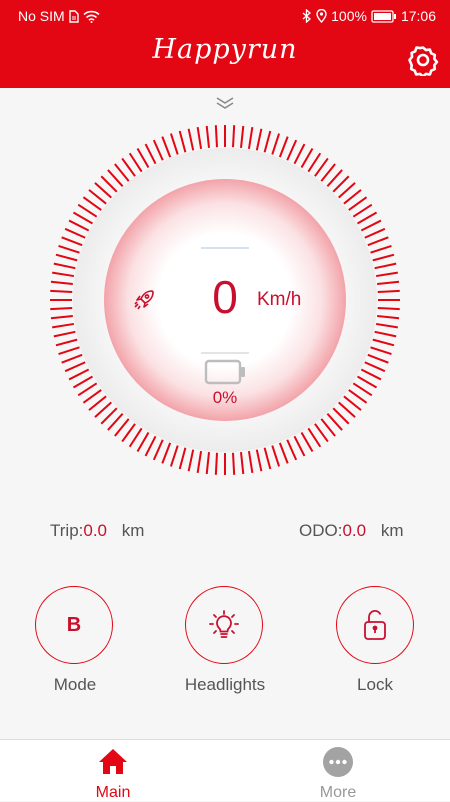  I want to click on nav-more: More, so click(338, 770).